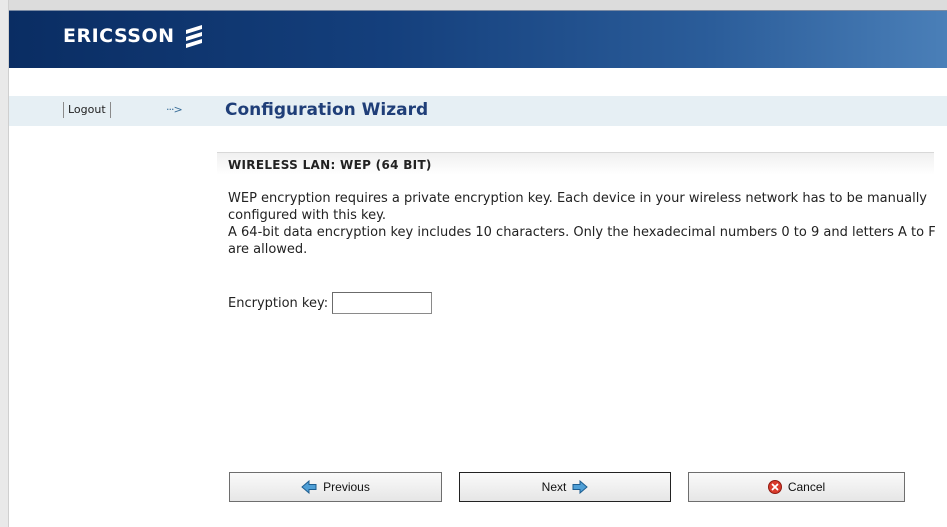  What do you see at coordinates (309, 487) in the screenshot?
I see `arrow-left-icon` at bounding box center [309, 487].